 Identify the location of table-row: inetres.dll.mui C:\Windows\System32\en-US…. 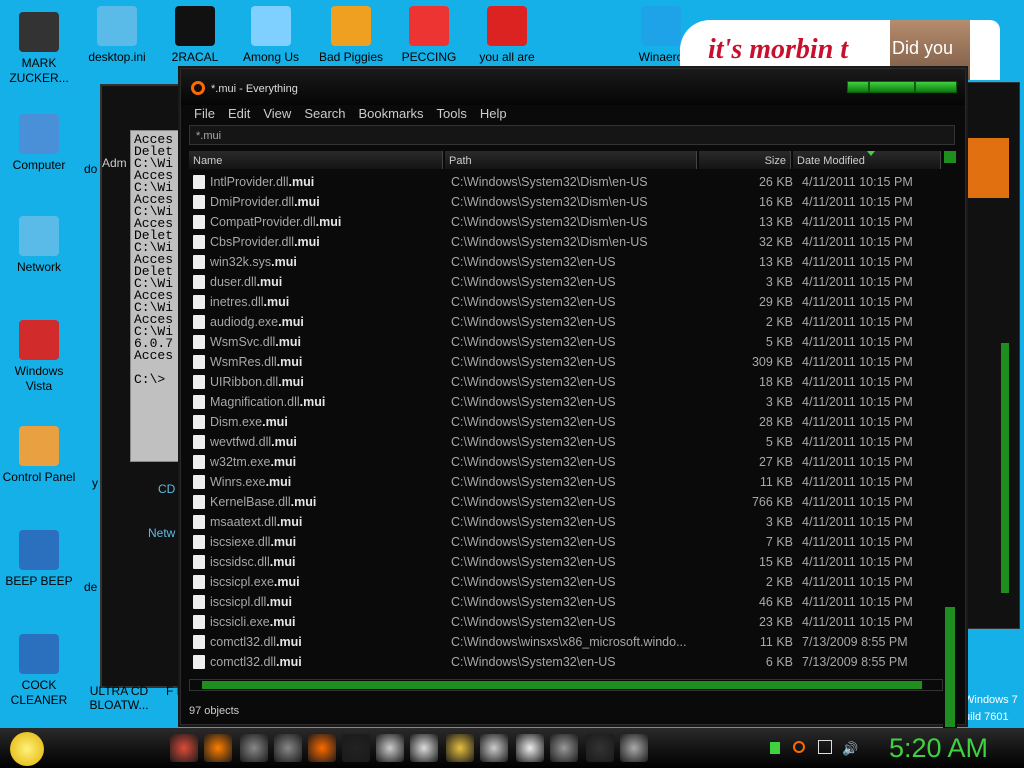
(565, 302).